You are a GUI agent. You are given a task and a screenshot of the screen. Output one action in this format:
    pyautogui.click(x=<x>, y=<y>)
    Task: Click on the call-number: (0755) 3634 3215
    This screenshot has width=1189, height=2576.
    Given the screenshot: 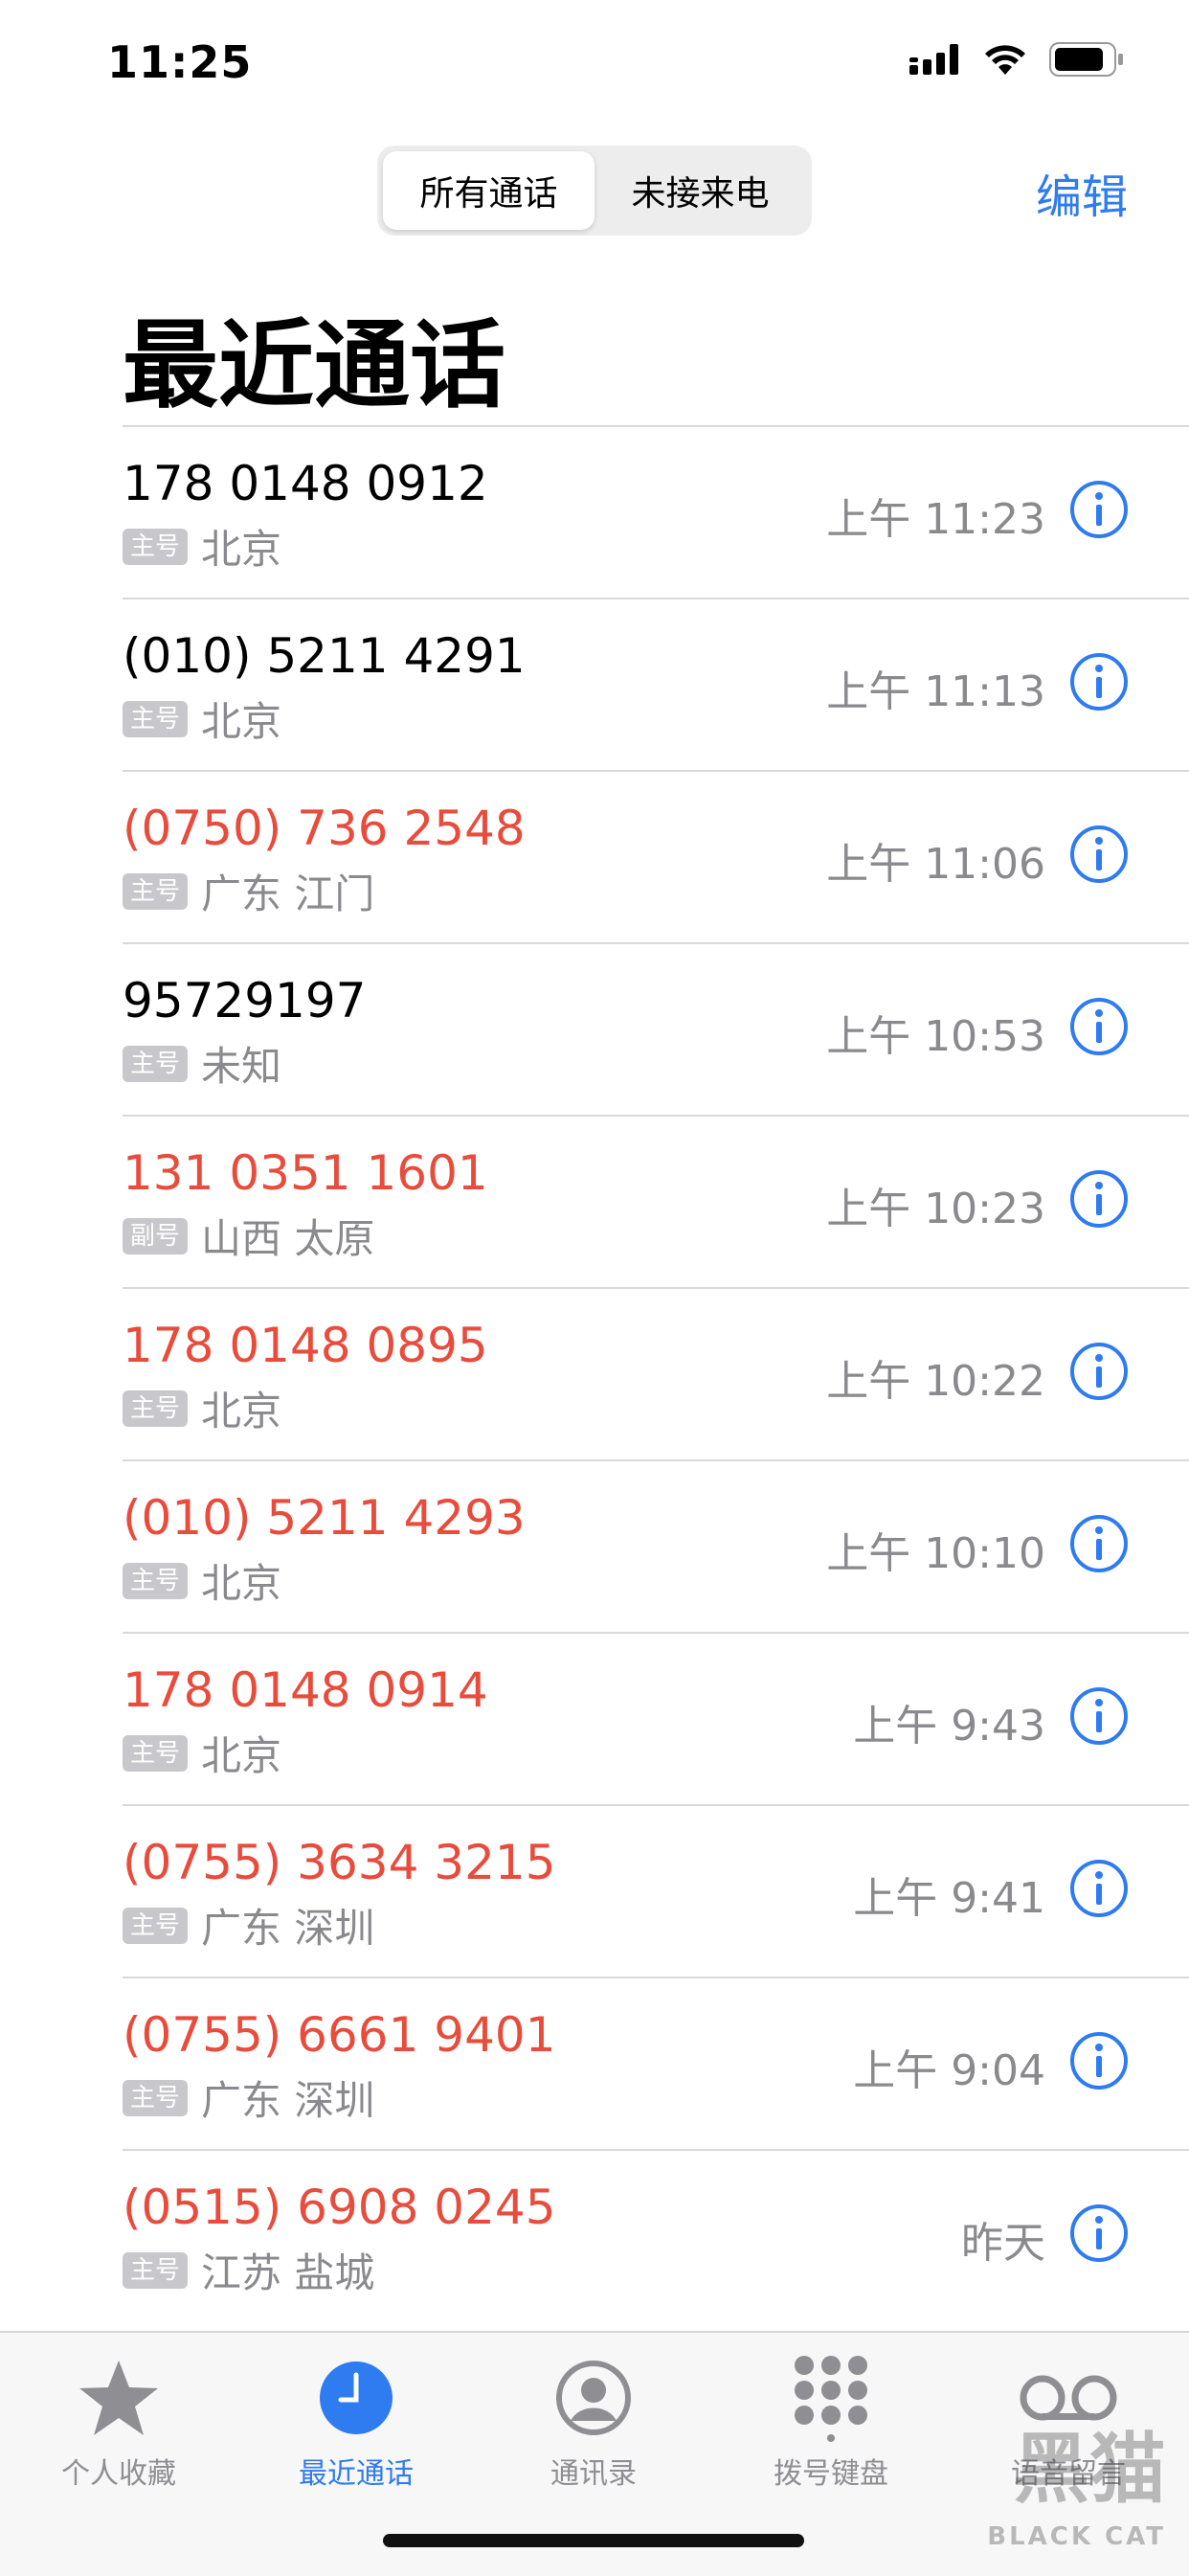 What is the action you would take?
    pyautogui.click(x=339, y=1862)
    